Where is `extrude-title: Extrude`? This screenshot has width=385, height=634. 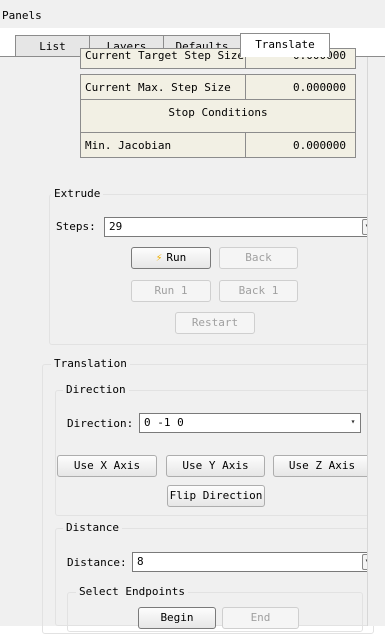
extrude-title: Extrude is located at coordinates (77, 194).